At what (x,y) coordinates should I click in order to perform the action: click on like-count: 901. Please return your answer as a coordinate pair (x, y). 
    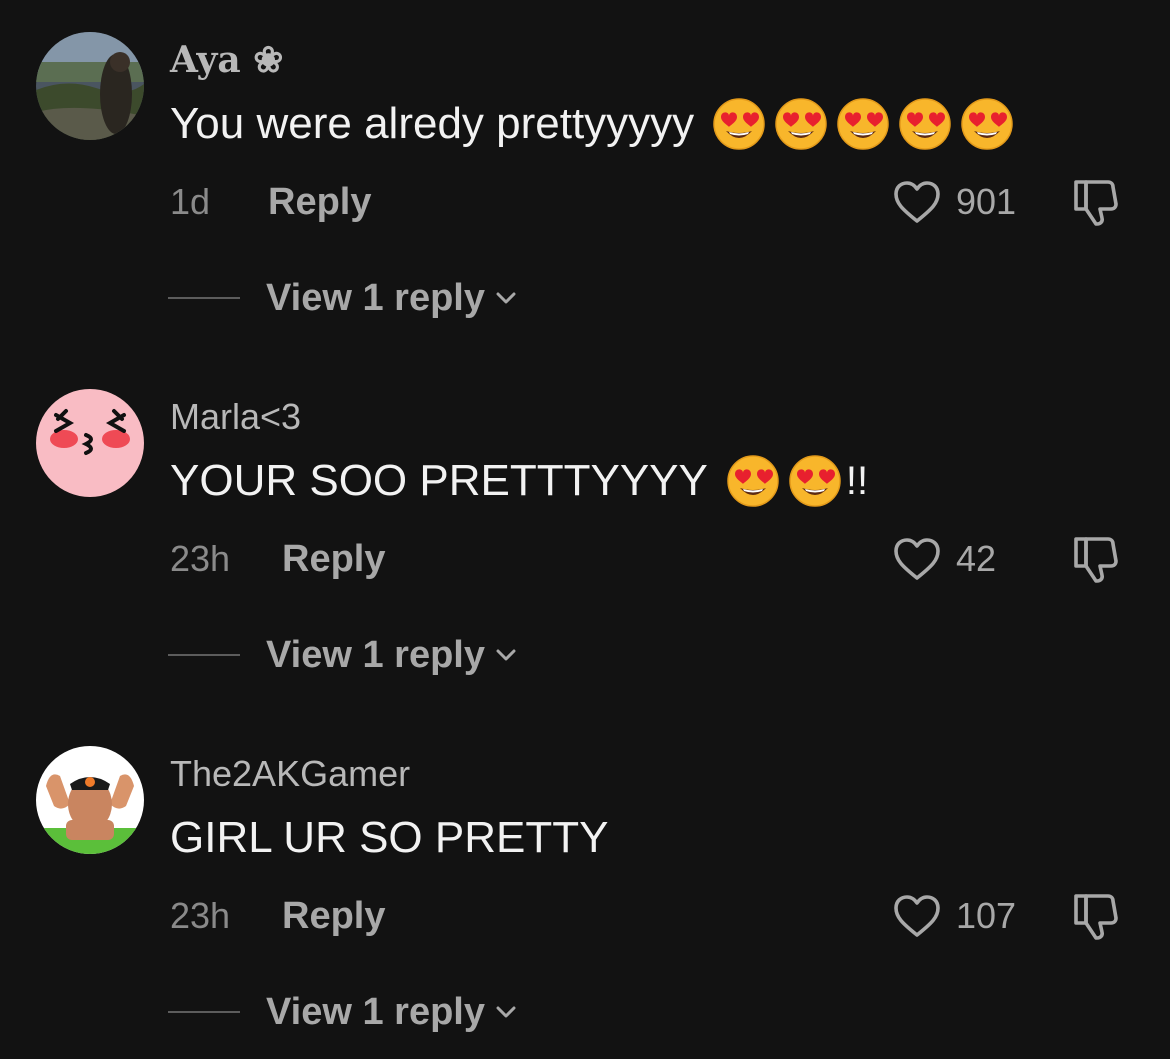
    Looking at the image, I should click on (986, 201).